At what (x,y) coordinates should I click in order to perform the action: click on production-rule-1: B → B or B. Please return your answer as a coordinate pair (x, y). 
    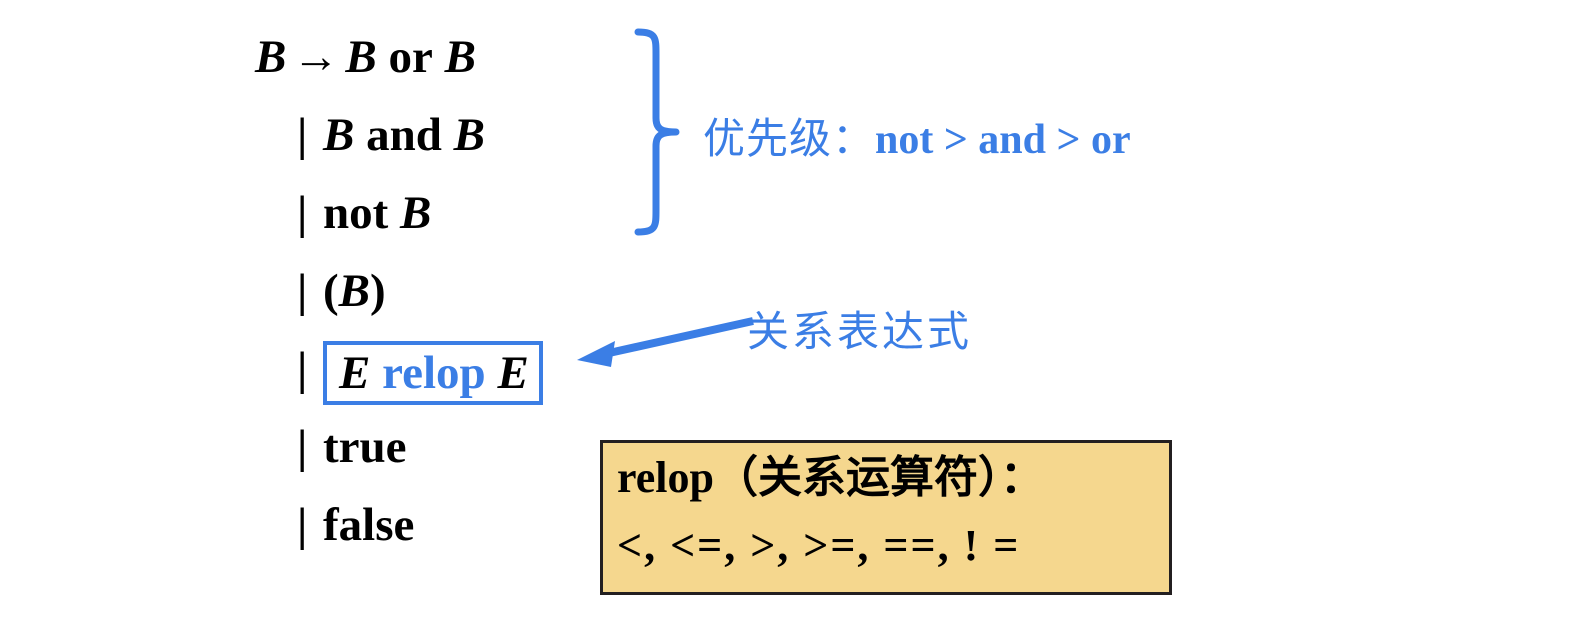
    Looking at the image, I should click on (435, 57).